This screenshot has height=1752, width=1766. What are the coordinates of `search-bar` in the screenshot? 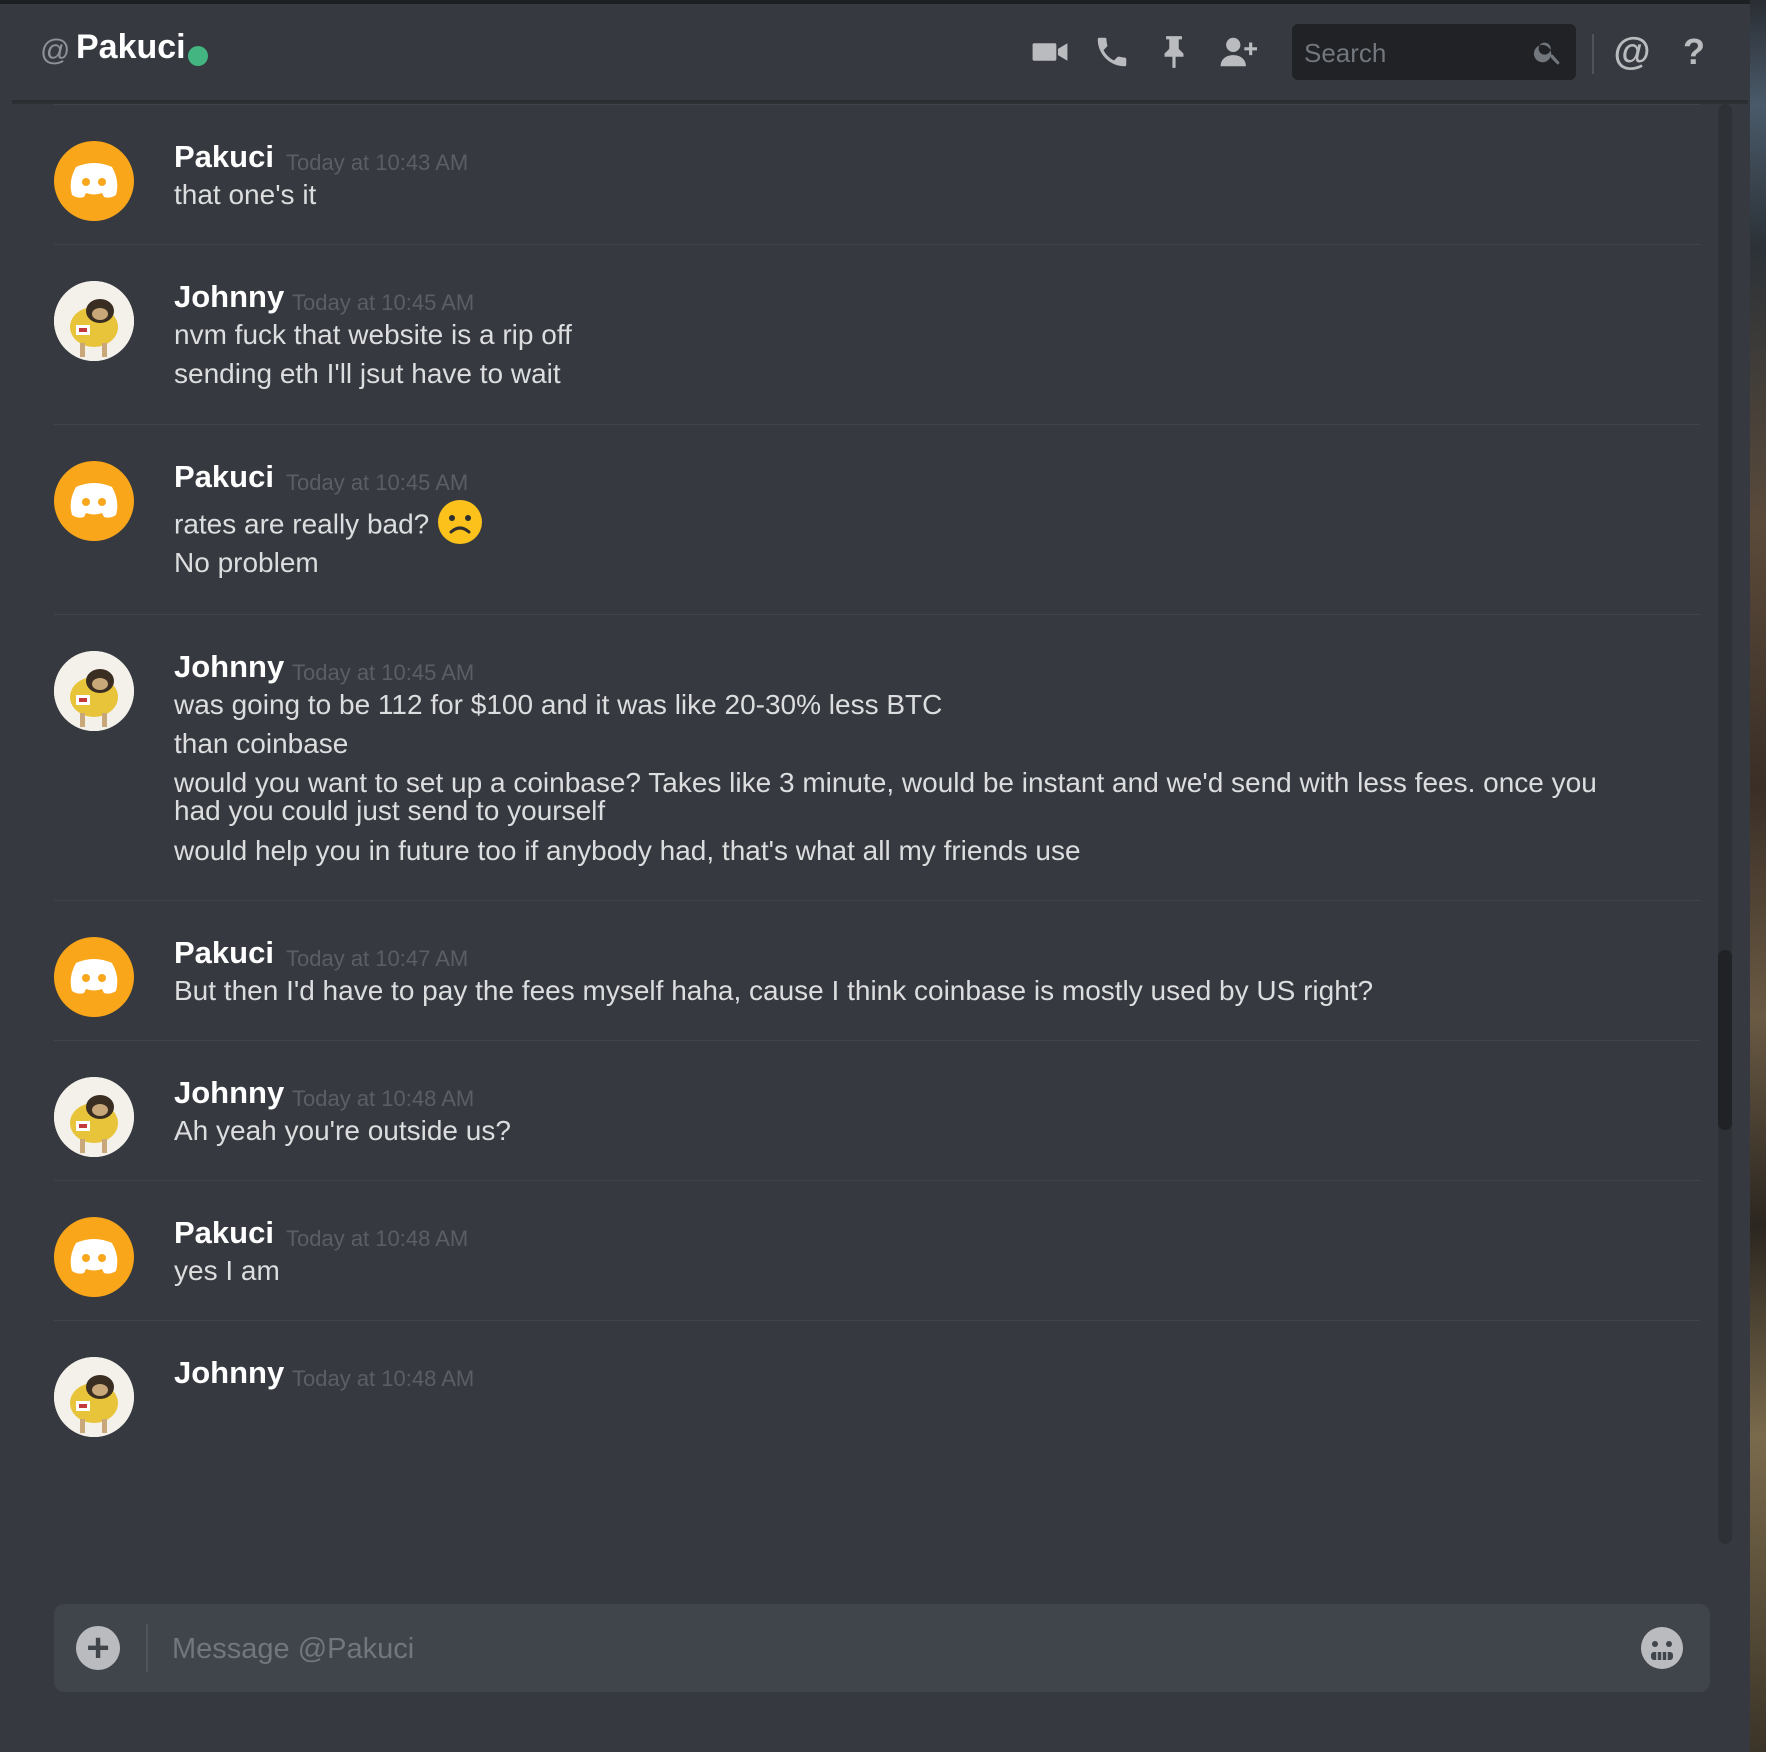 It's located at (1434, 52).